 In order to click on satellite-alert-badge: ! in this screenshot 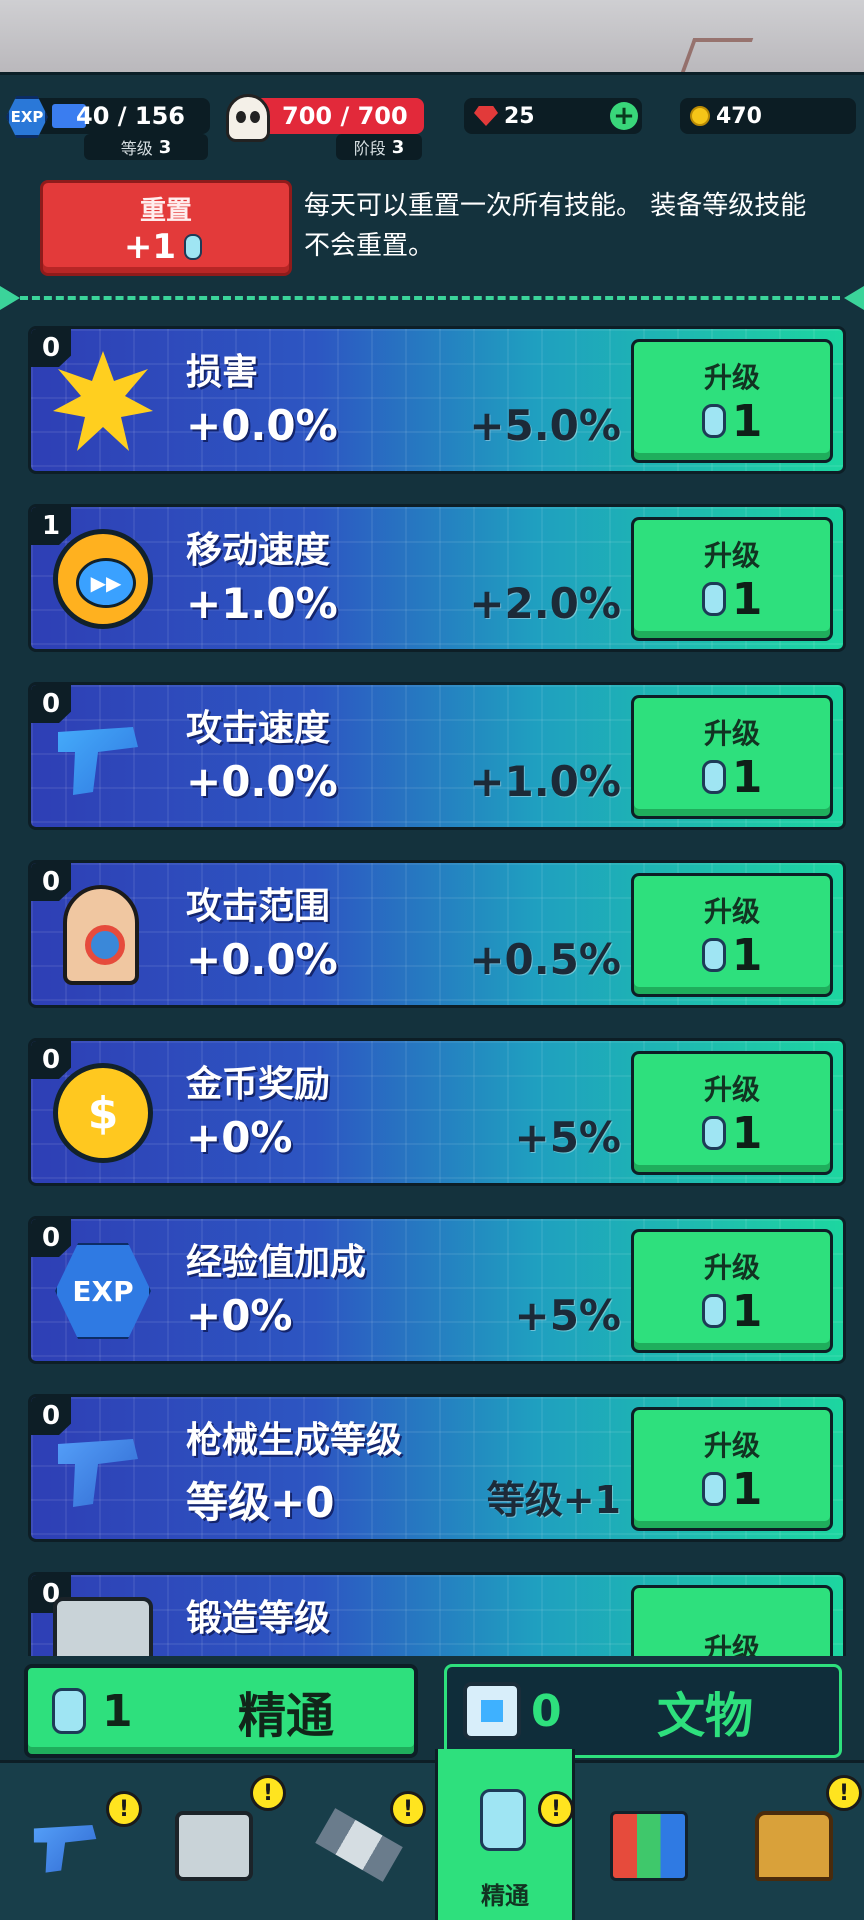, I will do `click(408, 1809)`.